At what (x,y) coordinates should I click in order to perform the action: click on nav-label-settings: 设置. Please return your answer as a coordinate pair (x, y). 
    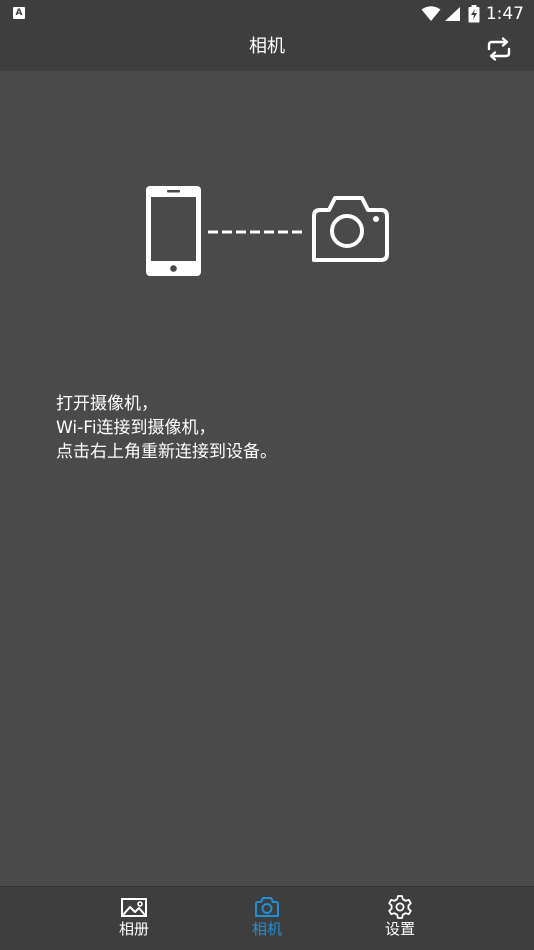
    Looking at the image, I should click on (399, 929).